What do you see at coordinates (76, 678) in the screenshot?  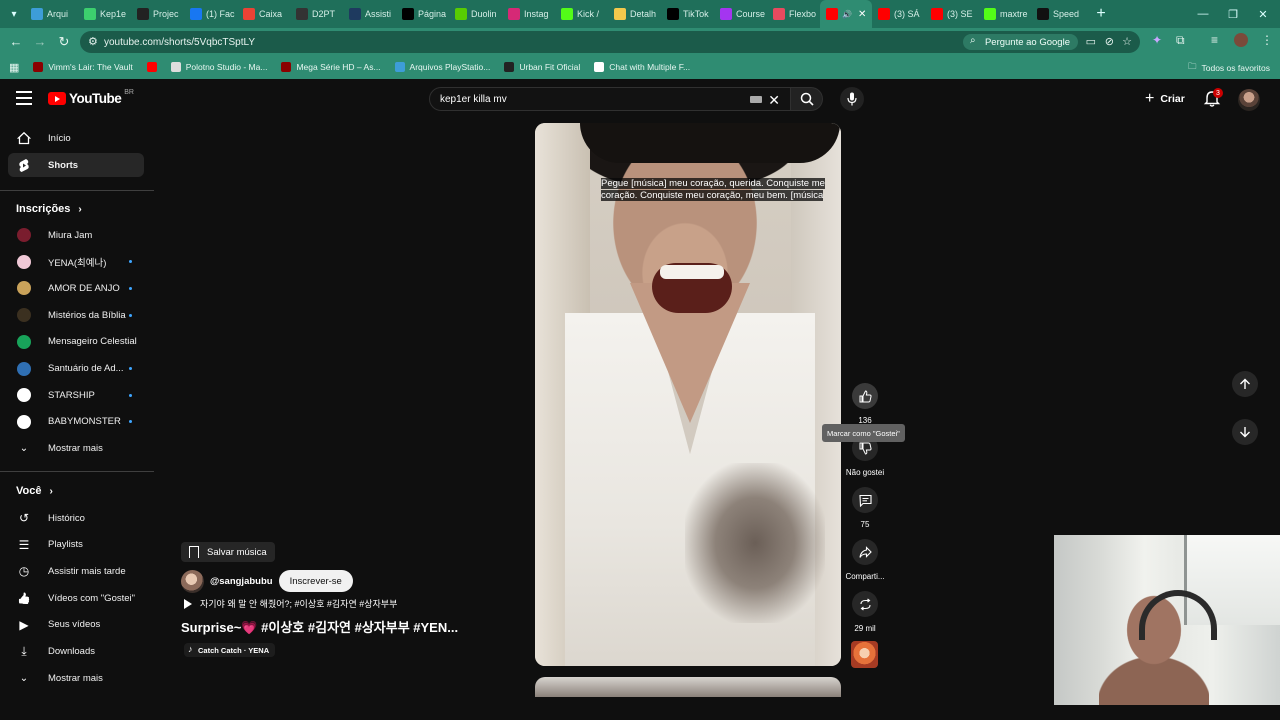 I see `sidebar-show-more-you: ⌄ Mostrar mais` at bounding box center [76, 678].